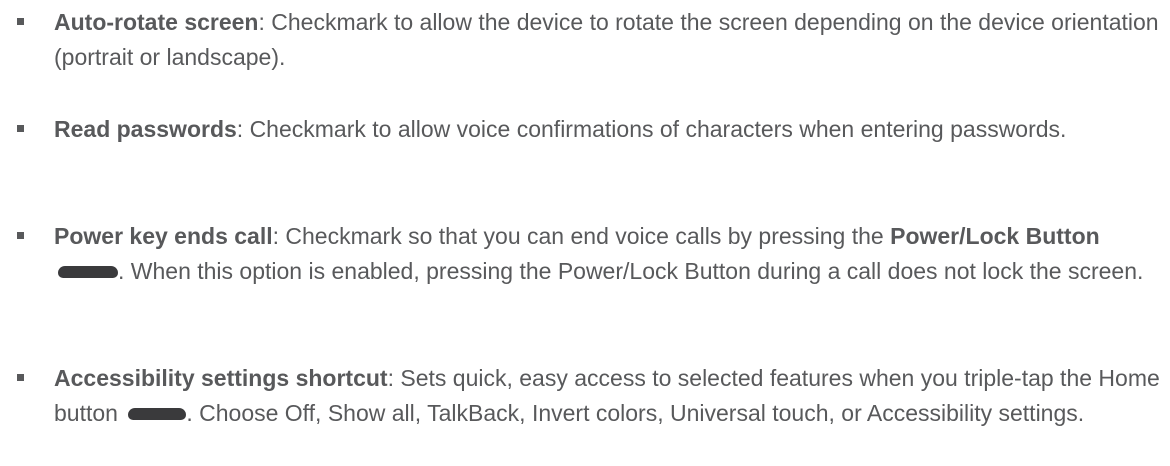 This screenshot has width=1170, height=466. What do you see at coordinates (163, 236) in the screenshot?
I see `term-power-key-ends-call: Power key ends call` at bounding box center [163, 236].